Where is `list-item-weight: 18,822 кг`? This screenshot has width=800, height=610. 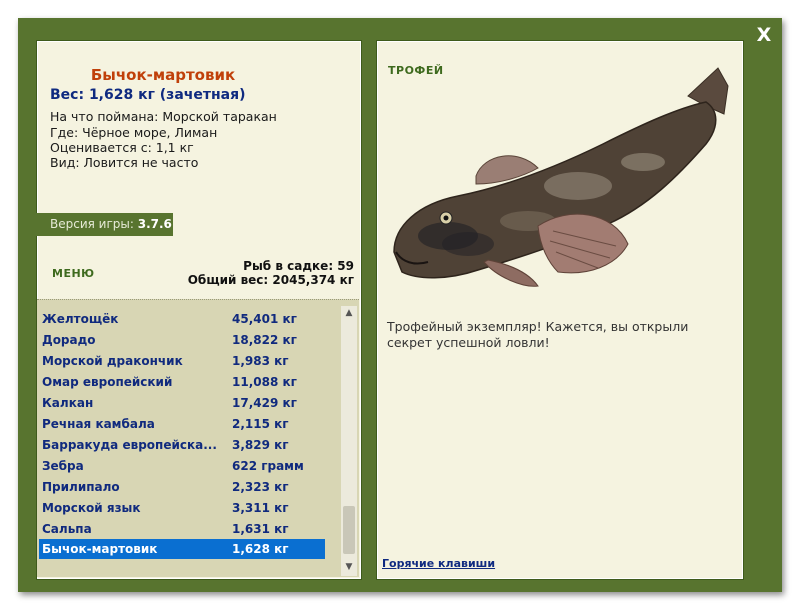 list-item-weight: 18,822 кг is located at coordinates (264, 340).